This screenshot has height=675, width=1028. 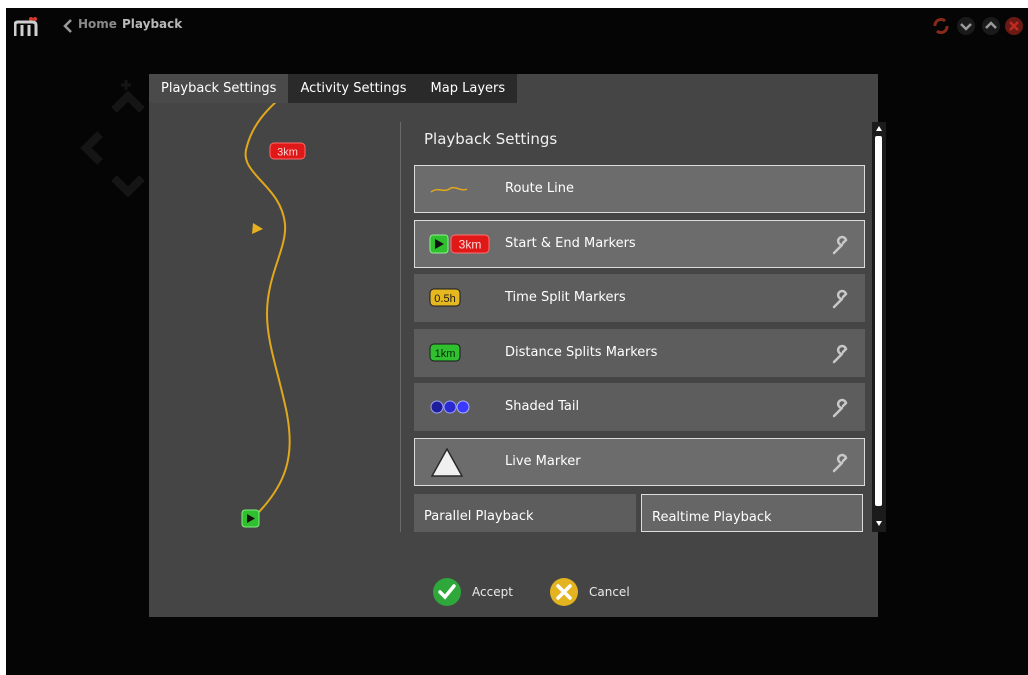 What do you see at coordinates (581, 352) in the screenshot?
I see `item-label: Distance Splits Markers` at bounding box center [581, 352].